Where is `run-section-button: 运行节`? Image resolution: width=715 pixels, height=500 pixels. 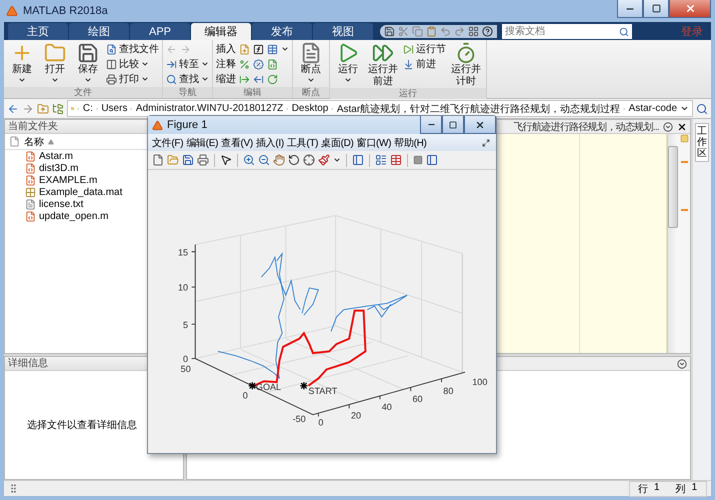 run-section-button: 运行节 is located at coordinates (424, 49).